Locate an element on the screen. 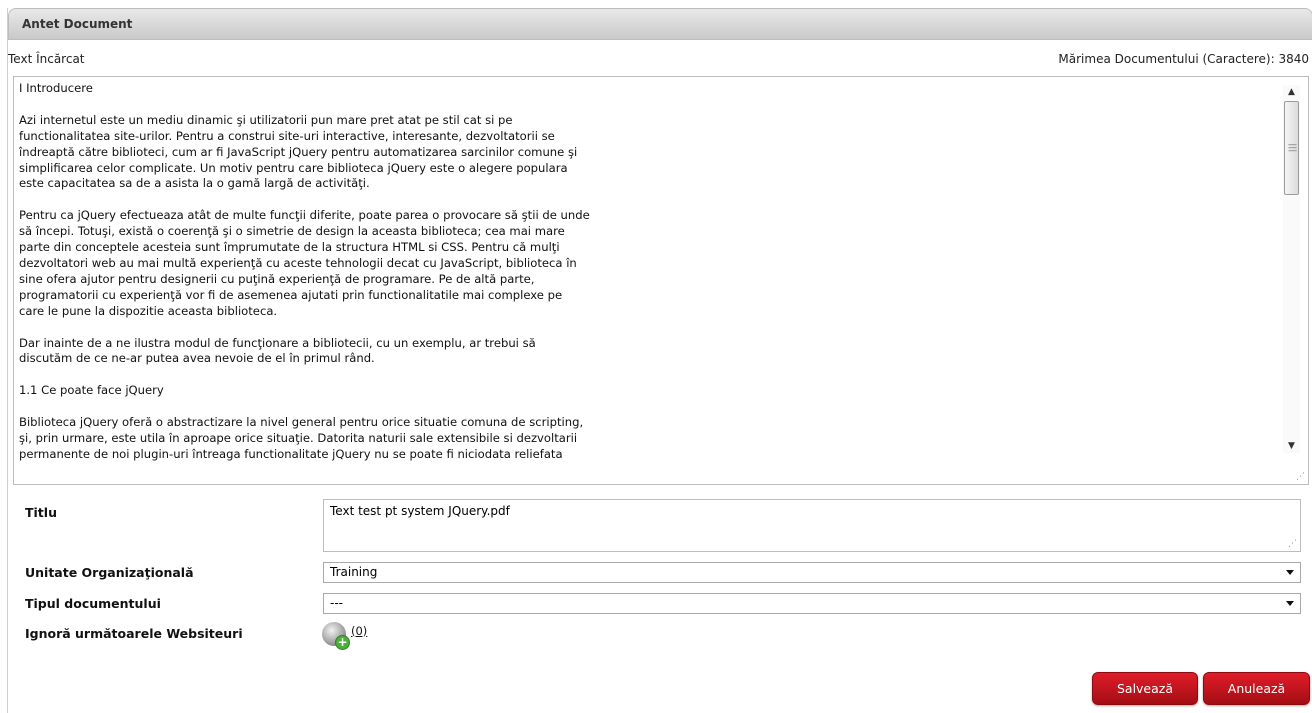 The width and height of the screenshot is (1312, 713). save-button: Salvează is located at coordinates (1145, 688).